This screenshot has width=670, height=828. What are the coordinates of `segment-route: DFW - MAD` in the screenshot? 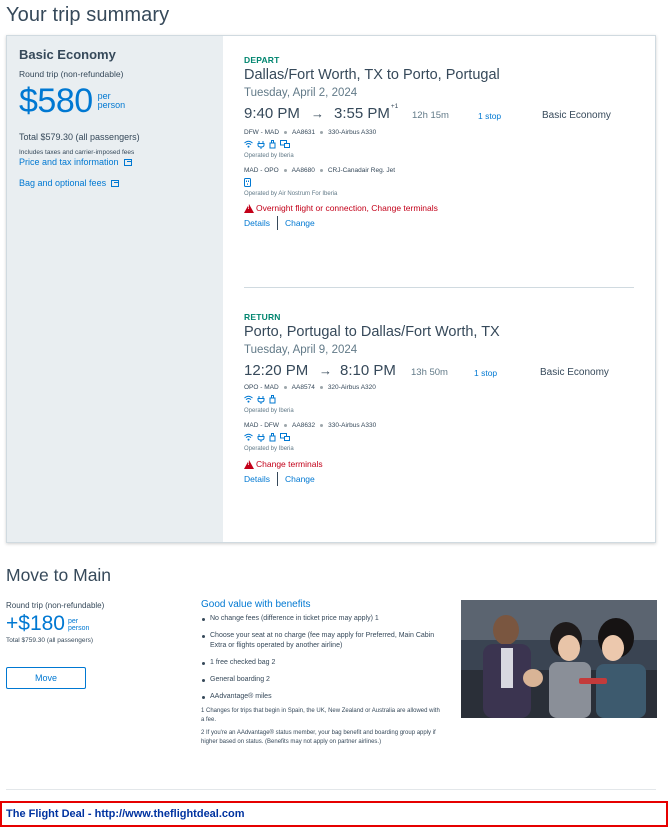 It's located at (262, 132).